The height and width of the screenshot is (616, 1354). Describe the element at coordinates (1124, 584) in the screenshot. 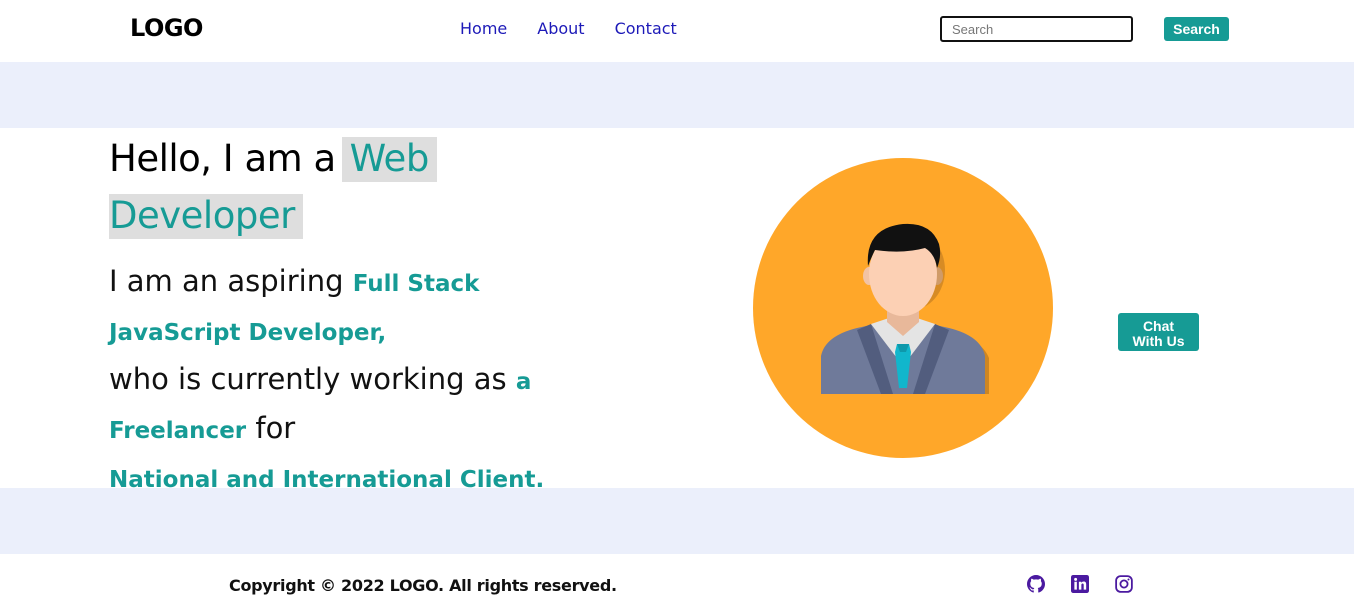

I see `instagram-icon` at that location.